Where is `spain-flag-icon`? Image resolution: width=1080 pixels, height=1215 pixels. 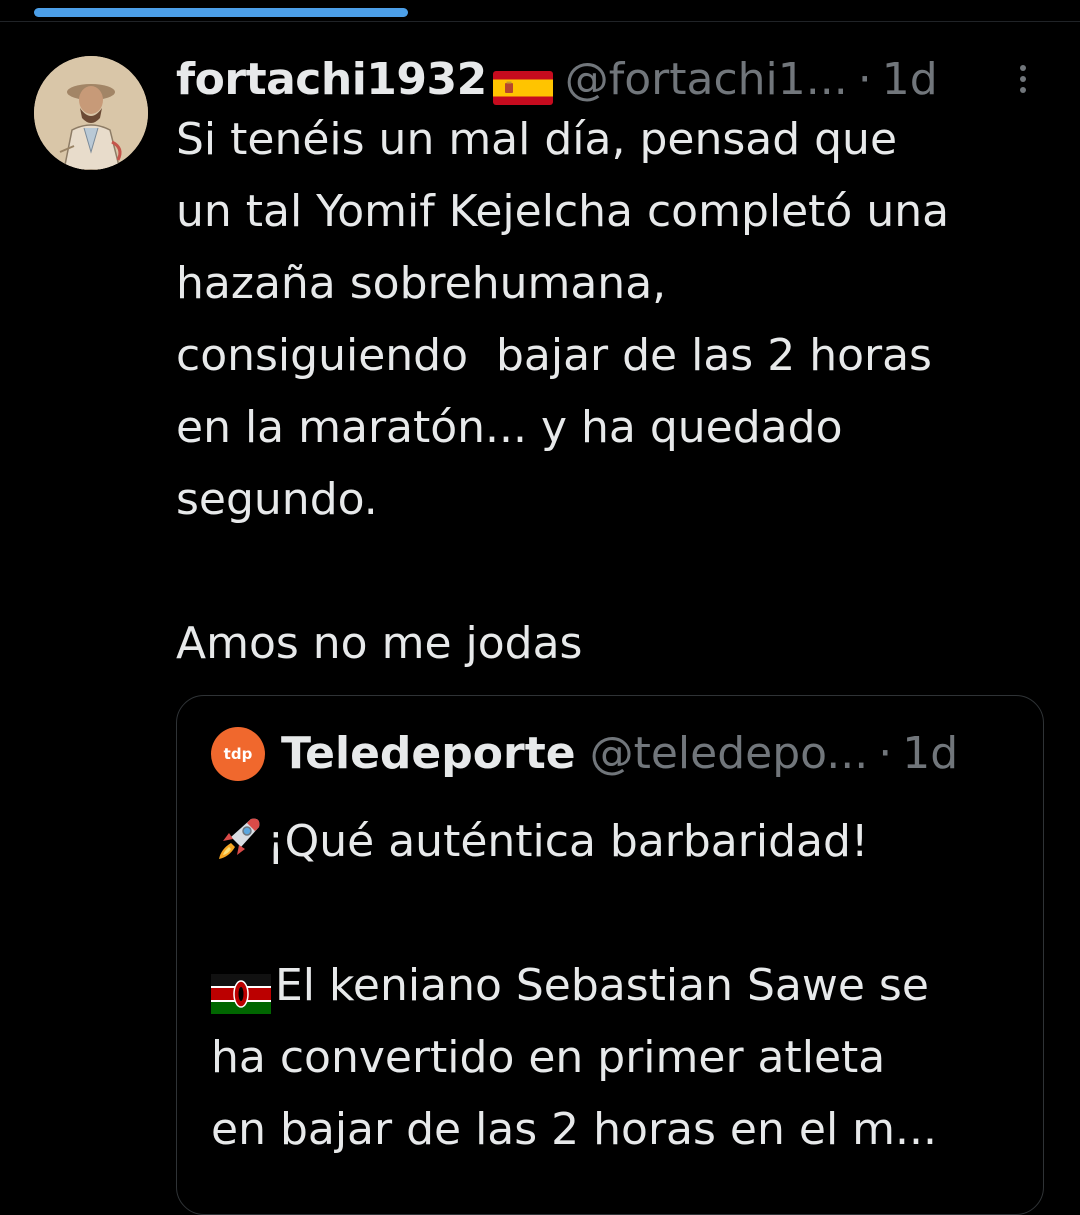 spain-flag-icon is located at coordinates (522, 84).